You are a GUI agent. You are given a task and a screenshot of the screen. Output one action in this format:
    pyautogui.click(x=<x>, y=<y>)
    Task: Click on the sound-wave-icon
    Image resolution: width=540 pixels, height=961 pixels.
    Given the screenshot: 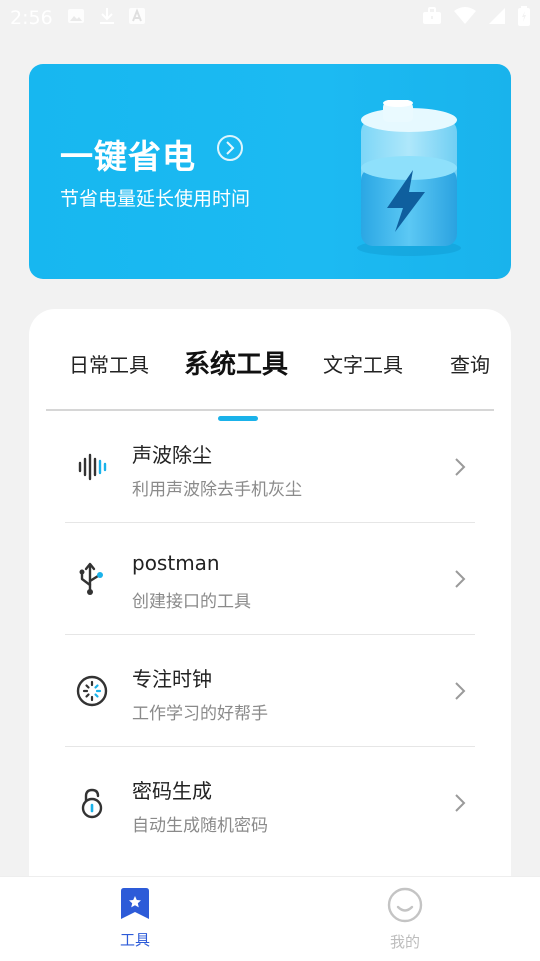 What is the action you would take?
    pyautogui.click(x=92, y=467)
    